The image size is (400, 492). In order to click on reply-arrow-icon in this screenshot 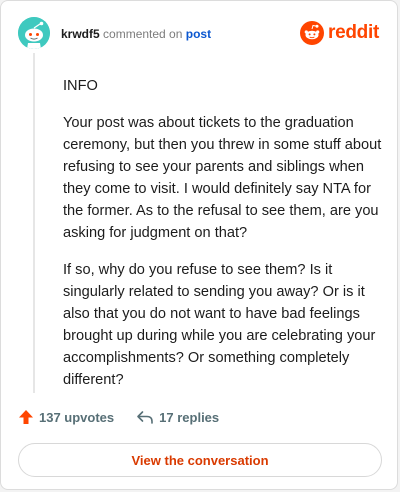, I will do `click(145, 417)`.